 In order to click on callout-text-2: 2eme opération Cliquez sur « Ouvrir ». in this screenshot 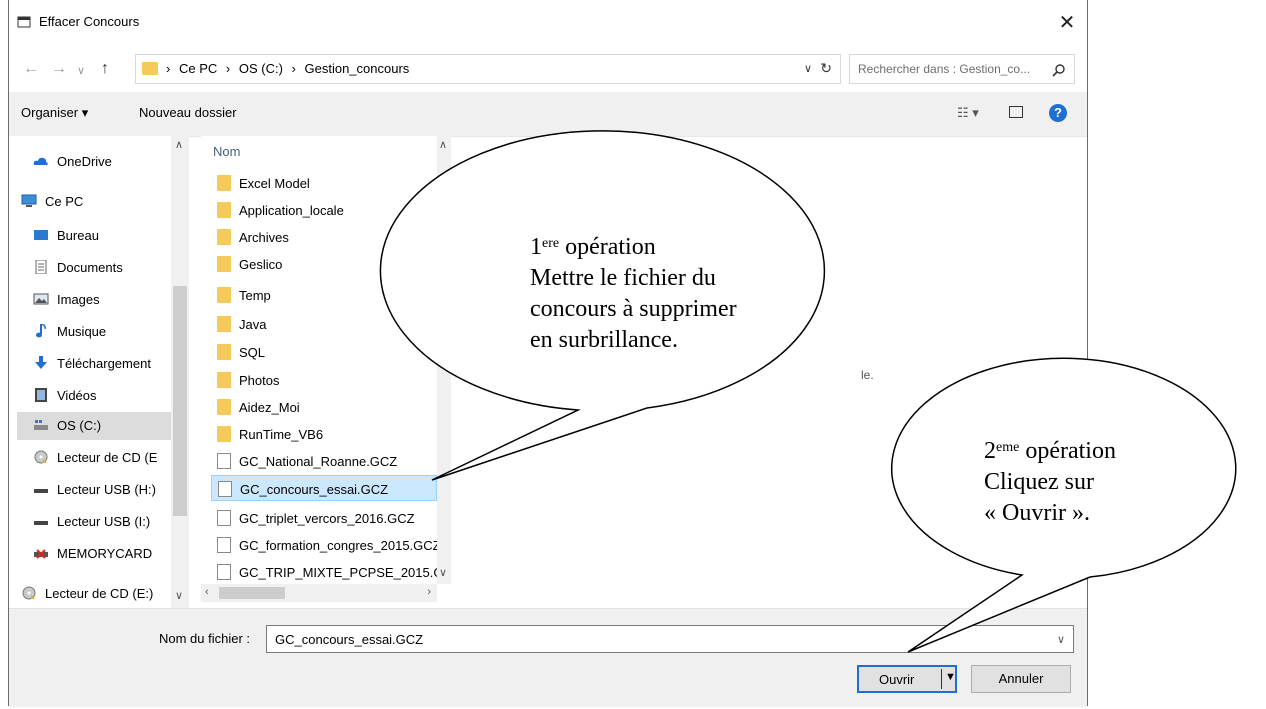, I will do `click(1050, 482)`.